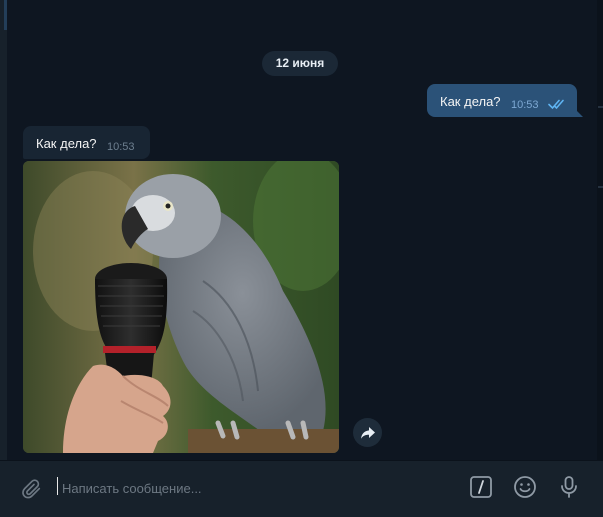 This screenshot has height=517, width=603. I want to click on forward-button, so click(367, 432).